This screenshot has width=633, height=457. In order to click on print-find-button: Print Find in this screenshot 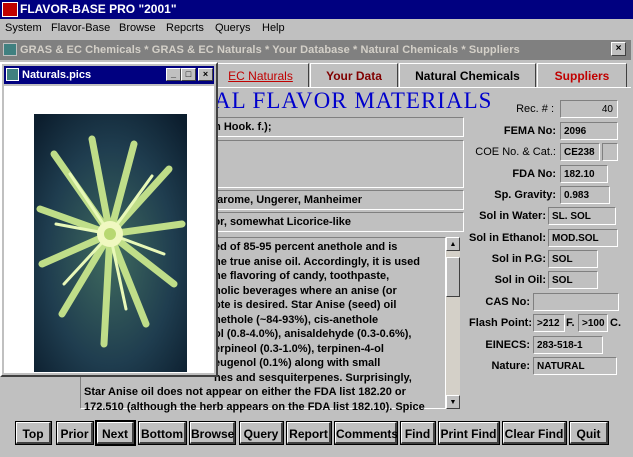, I will do `click(469, 433)`.